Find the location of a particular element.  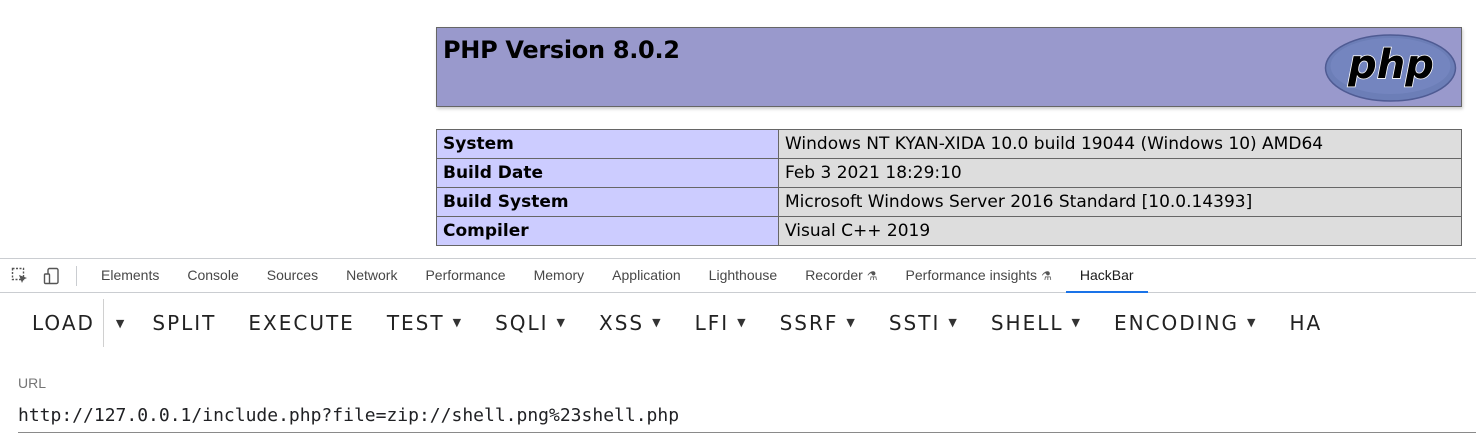

tab-recorder: Recorder ⚗ is located at coordinates (841, 275).